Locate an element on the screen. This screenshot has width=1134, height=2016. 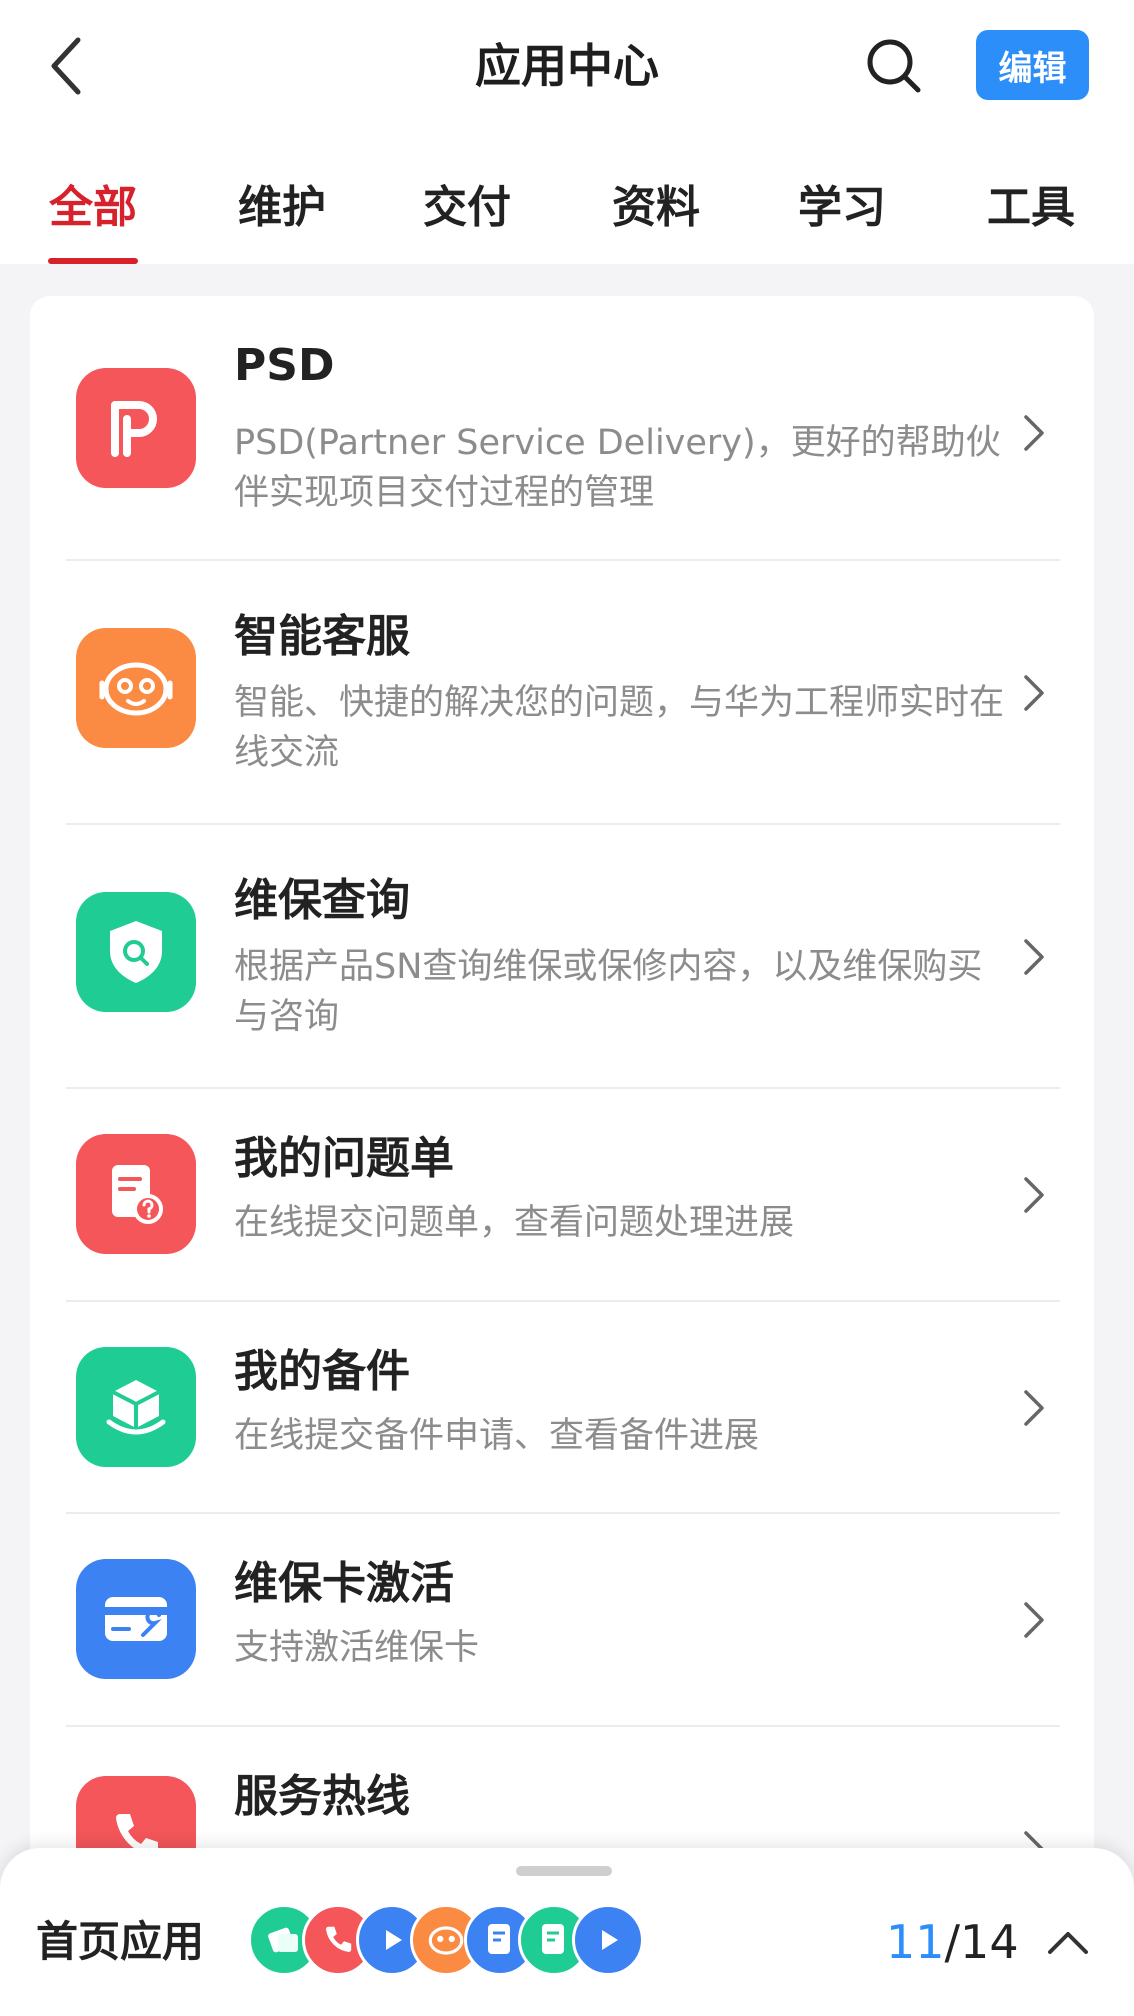
home-apps-label: 首页应用 is located at coordinates (120, 1941).